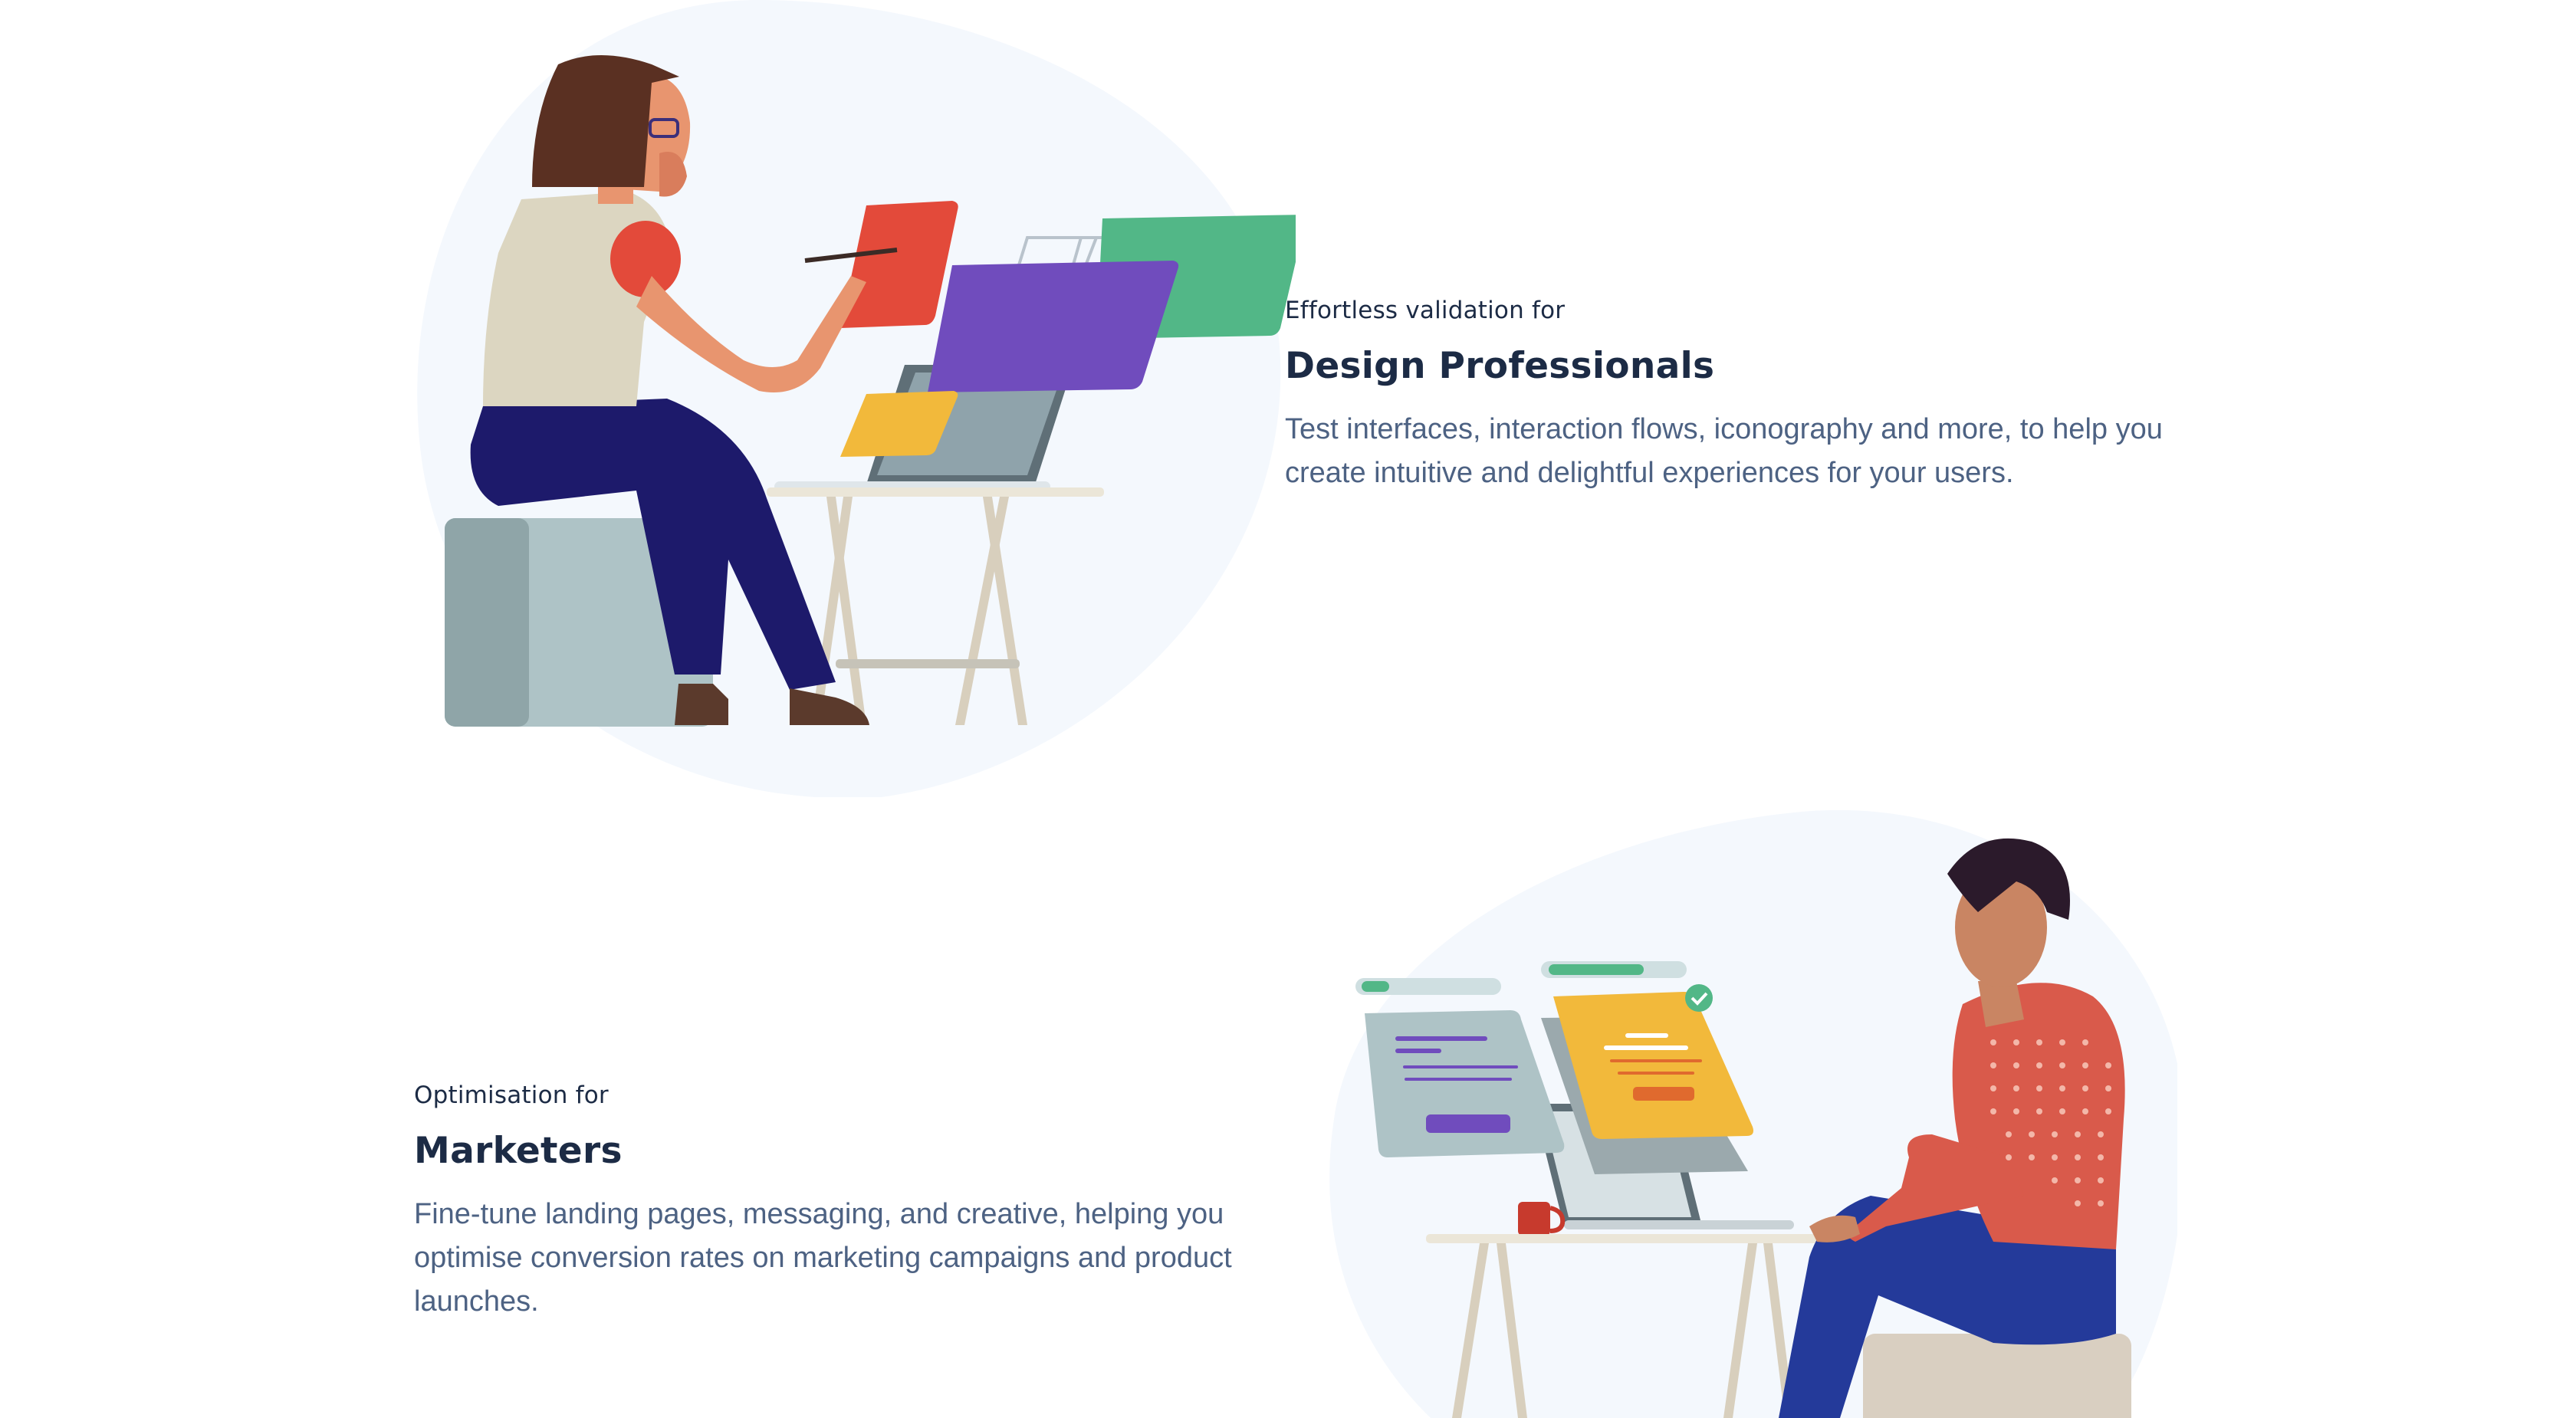  Describe the element at coordinates (1596, 969) in the screenshot. I see `status-bar-right-fill` at that location.